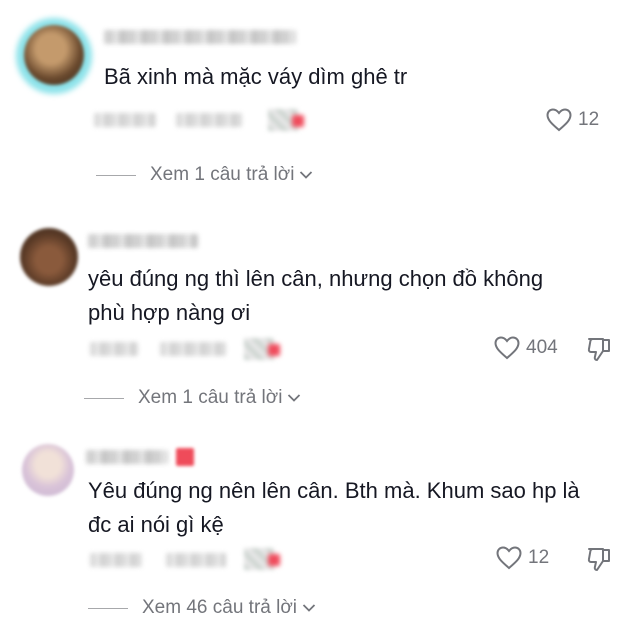 The height and width of the screenshot is (640, 640). What do you see at coordinates (169, 312) in the screenshot?
I see `comment-text-line: phù hợp nàng ơi` at bounding box center [169, 312].